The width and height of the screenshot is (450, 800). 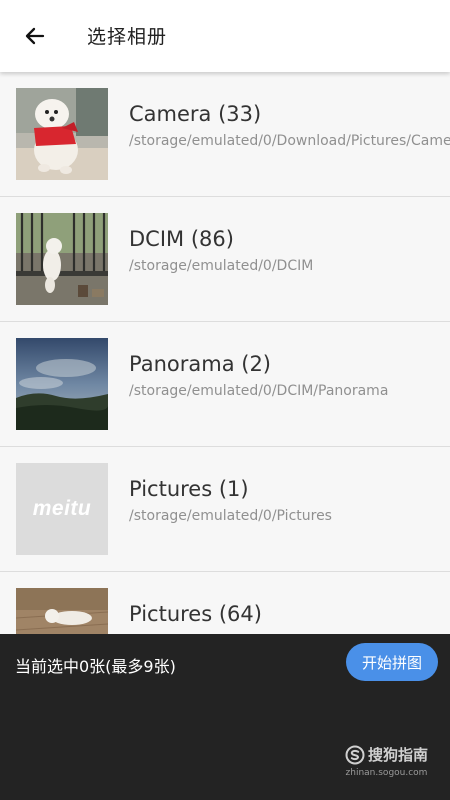 I want to click on app-bar: 选择相册, so click(x=225, y=36).